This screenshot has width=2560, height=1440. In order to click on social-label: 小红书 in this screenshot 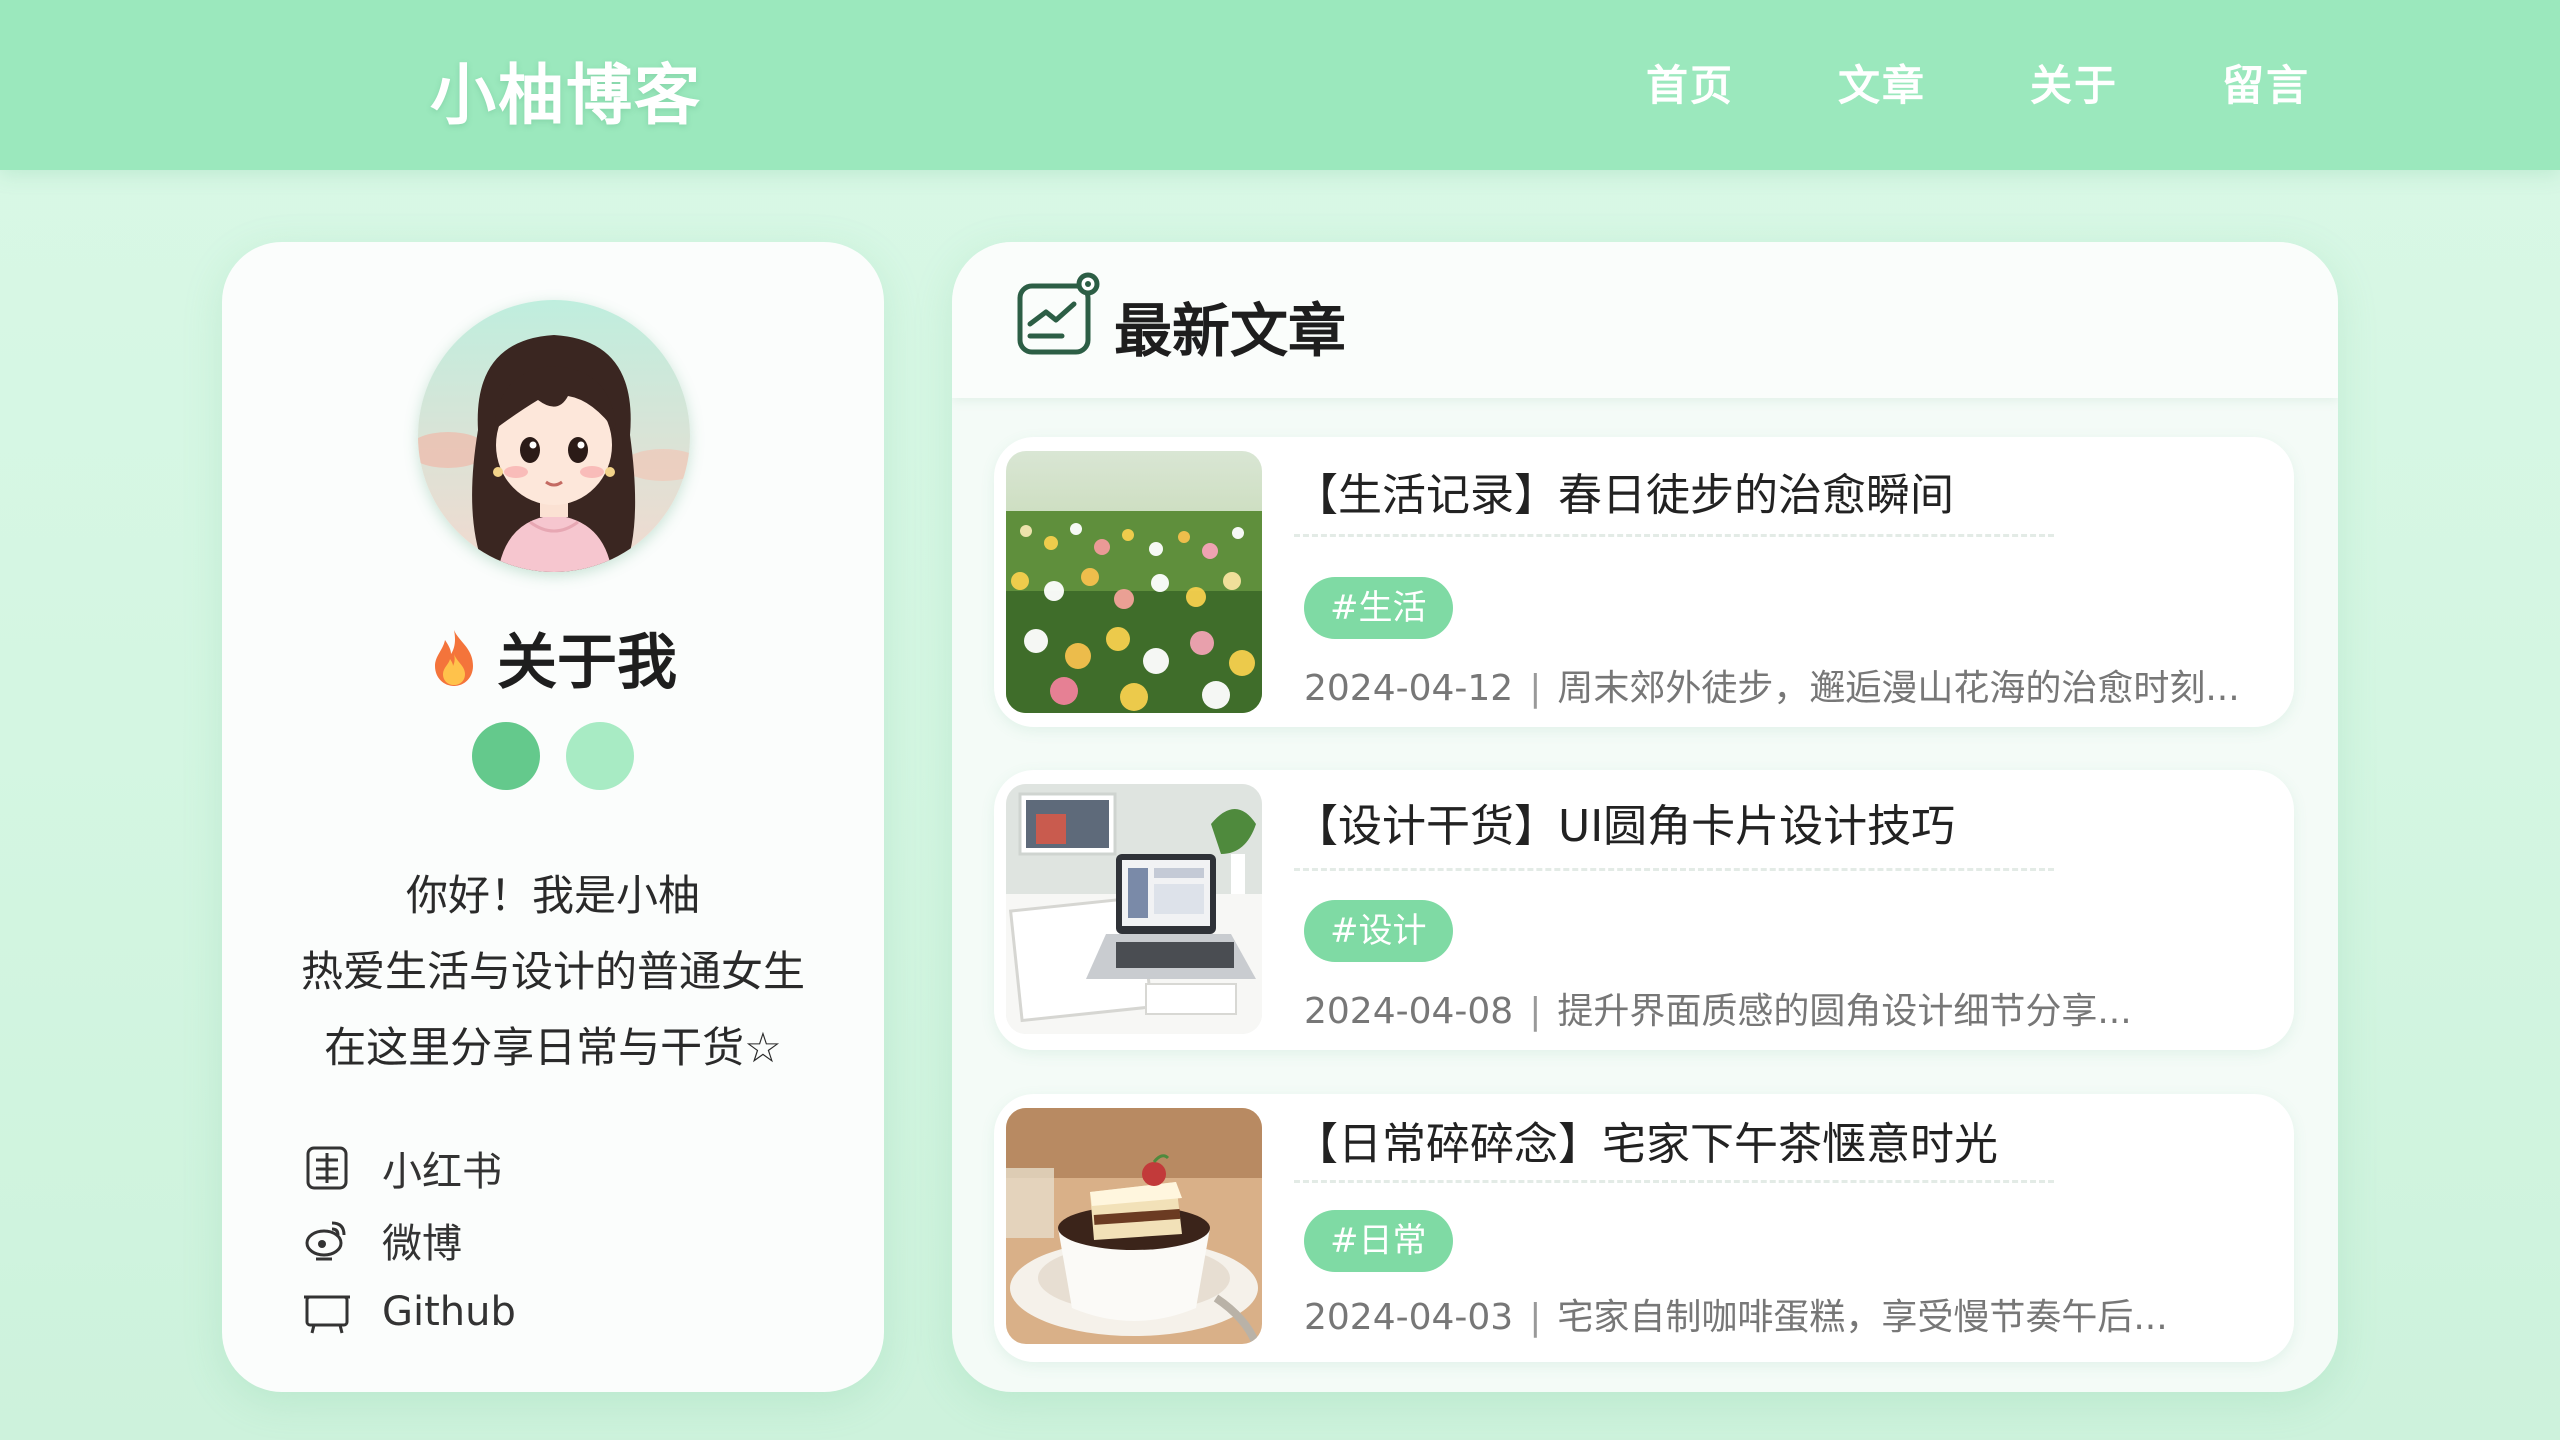, I will do `click(442, 1172)`.